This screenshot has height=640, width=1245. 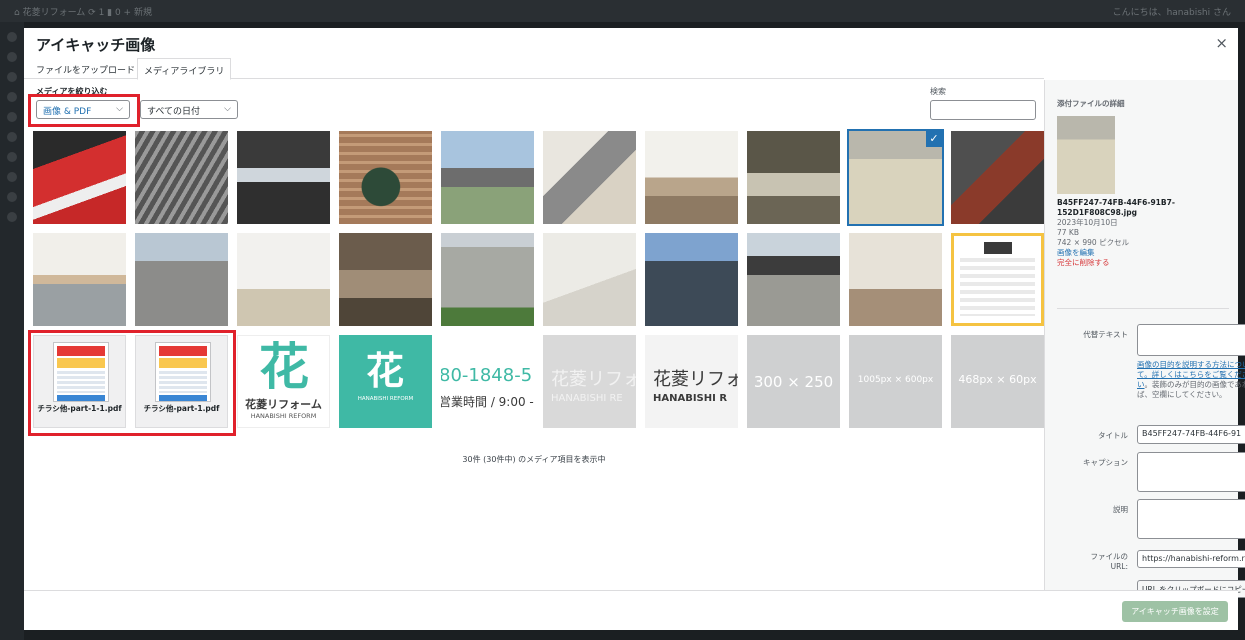 I want to click on photo-flyer-drone, so click(x=998, y=248).